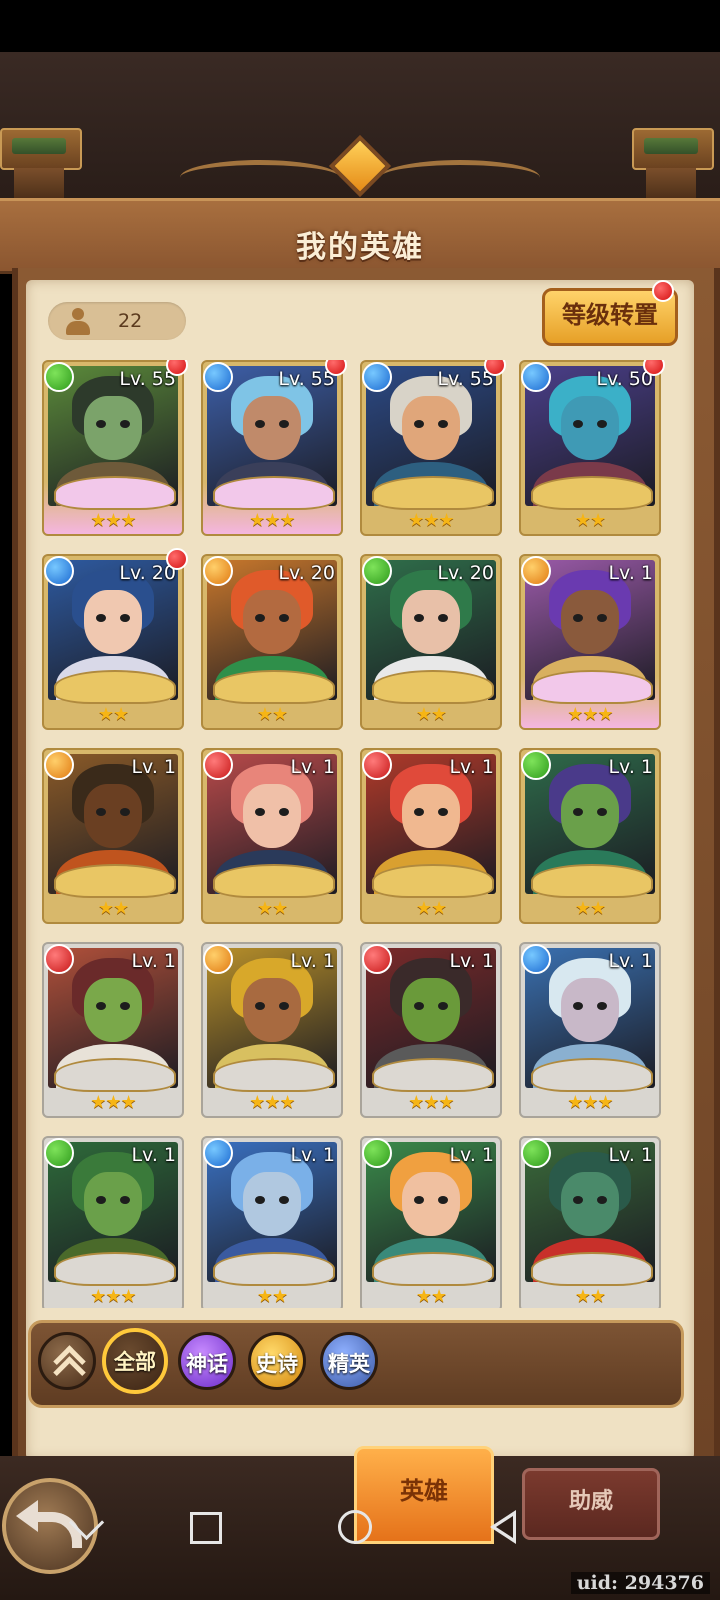  Describe the element at coordinates (591, 1504) in the screenshot. I see `tab-assist: 助威` at that location.